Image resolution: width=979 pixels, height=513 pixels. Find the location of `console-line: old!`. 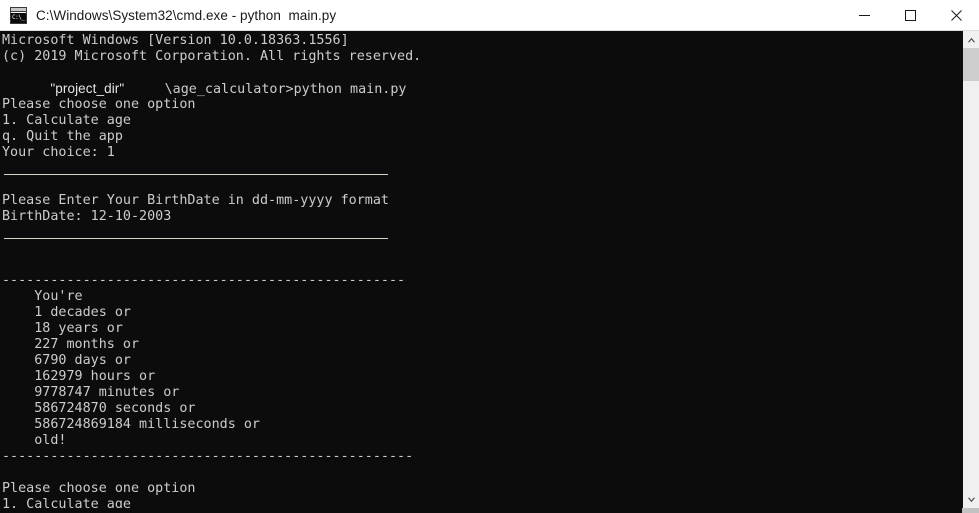

console-line: old! is located at coordinates (34, 440).